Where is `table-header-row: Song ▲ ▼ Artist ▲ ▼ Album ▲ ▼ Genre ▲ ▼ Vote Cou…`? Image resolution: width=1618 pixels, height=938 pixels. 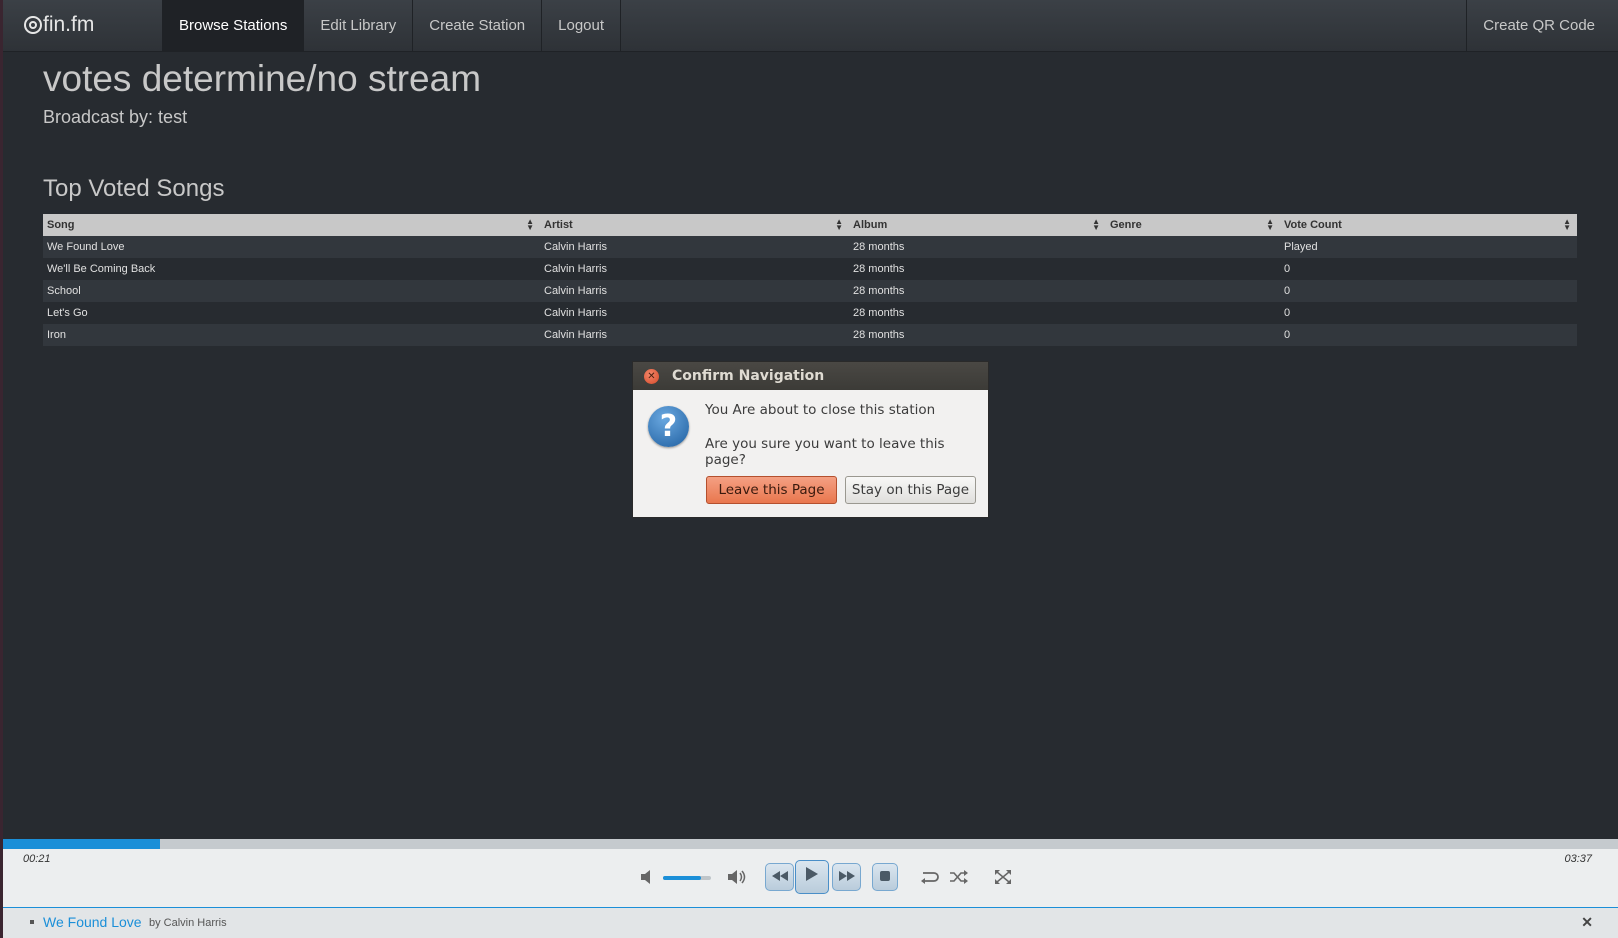 table-header-row: Song ▲ ▼ Artist ▲ ▼ Album ▲ ▼ Genre ▲ ▼ Vote Cou… is located at coordinates (810, 225).